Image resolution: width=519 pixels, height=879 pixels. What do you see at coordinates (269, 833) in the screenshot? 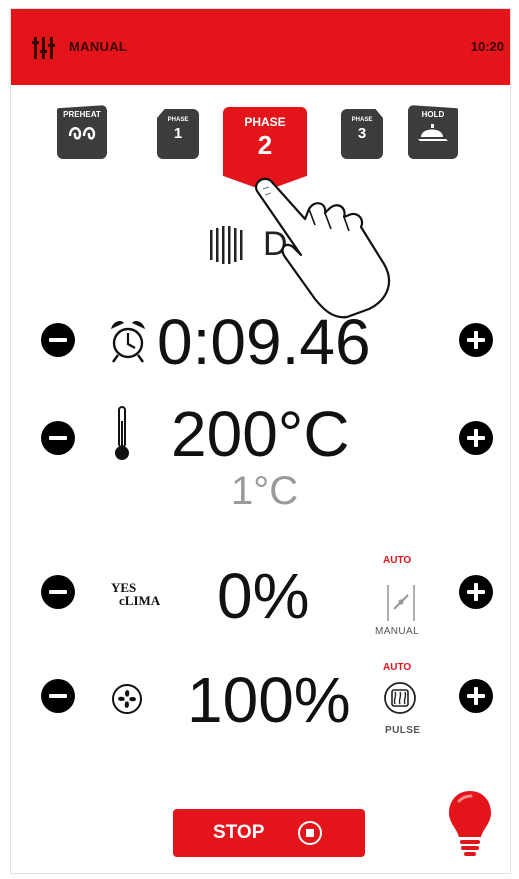
I see `stop-button: STOP` at bounding box center [269, 833].